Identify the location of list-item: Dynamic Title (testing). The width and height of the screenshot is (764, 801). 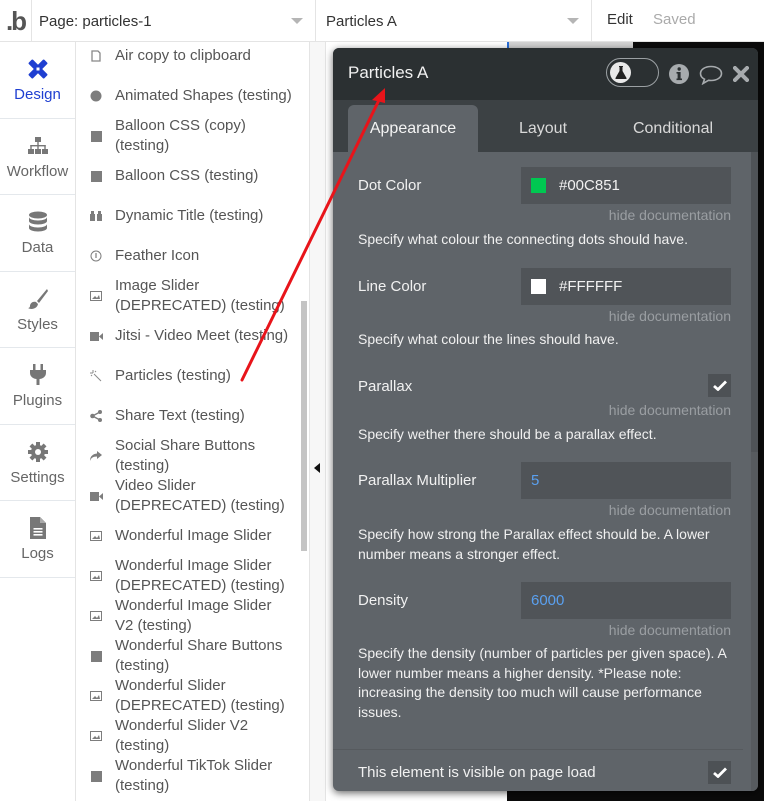
(193, 216).